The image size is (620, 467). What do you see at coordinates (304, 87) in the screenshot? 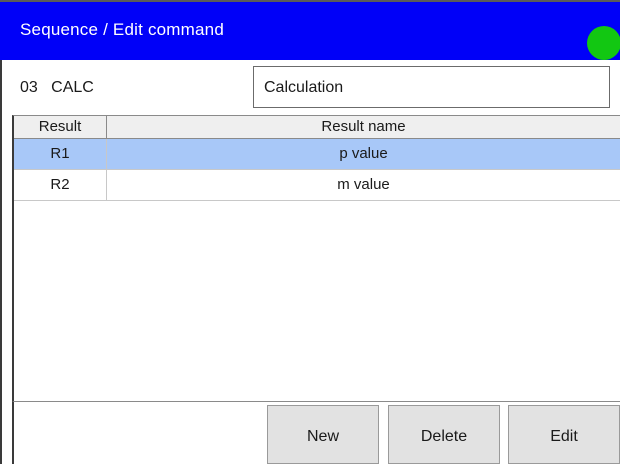
I see `command-name-value: Calculation` at bounding box center [304, 87].